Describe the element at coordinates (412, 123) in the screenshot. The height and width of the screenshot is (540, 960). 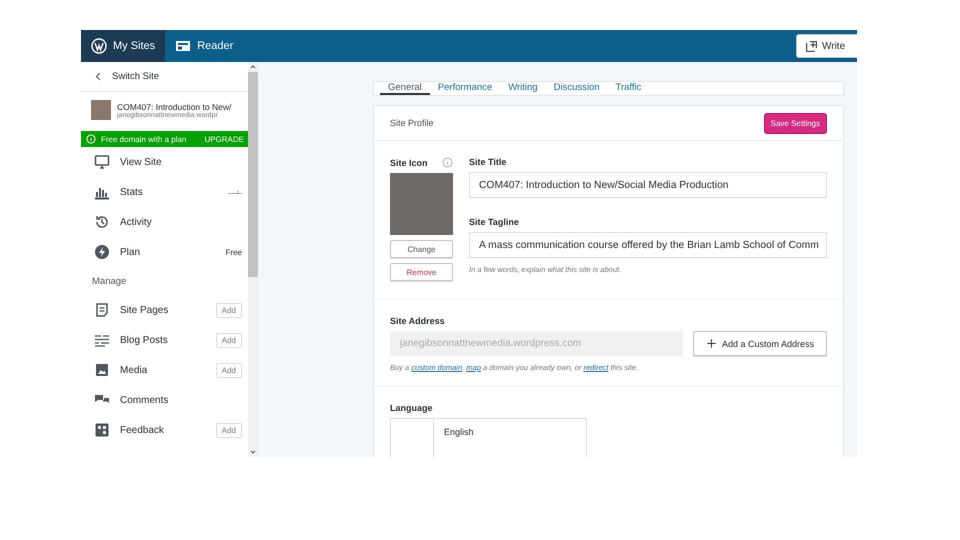
I see `card-title: Site Profile` at that location.